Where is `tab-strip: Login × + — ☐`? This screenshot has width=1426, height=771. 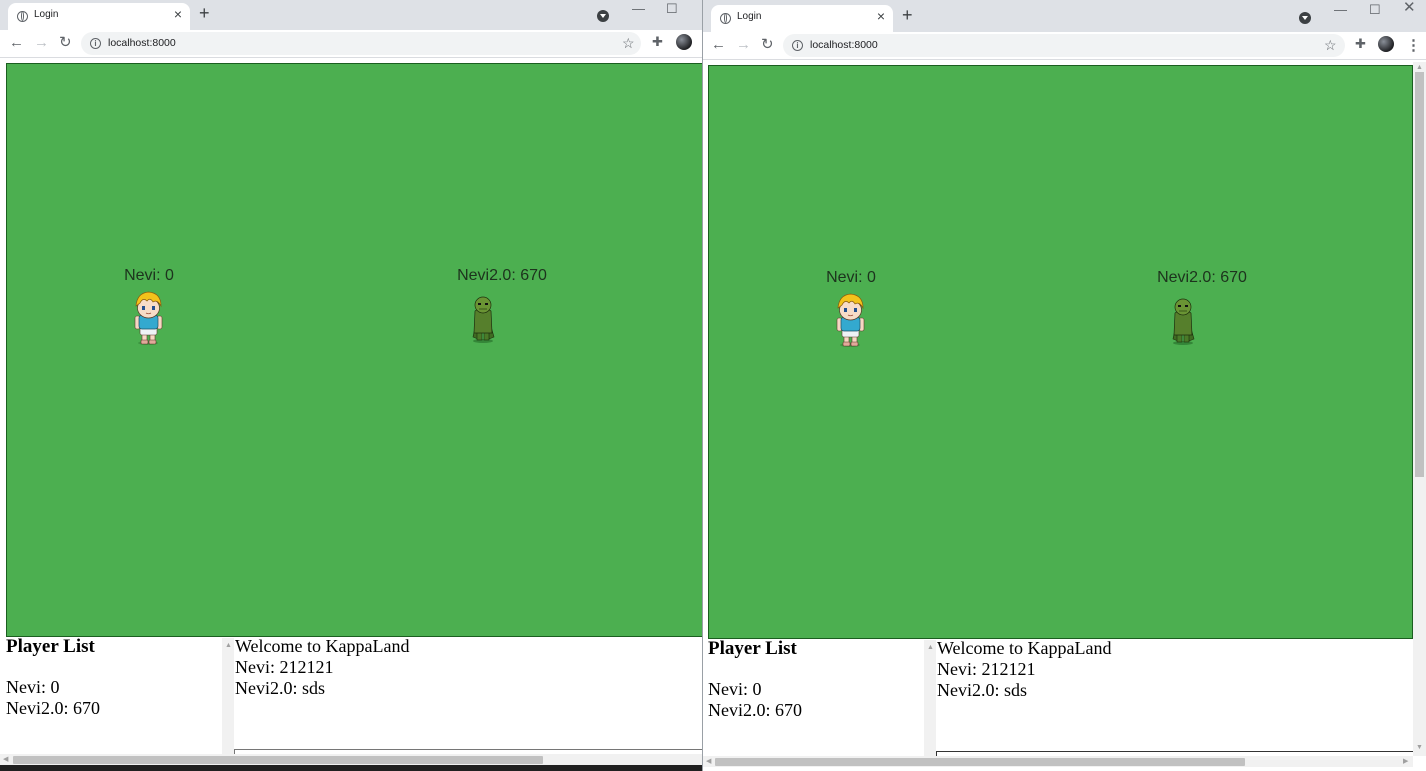
tab-strip: Login × + — ☐ is located at coordinates (351, 15).